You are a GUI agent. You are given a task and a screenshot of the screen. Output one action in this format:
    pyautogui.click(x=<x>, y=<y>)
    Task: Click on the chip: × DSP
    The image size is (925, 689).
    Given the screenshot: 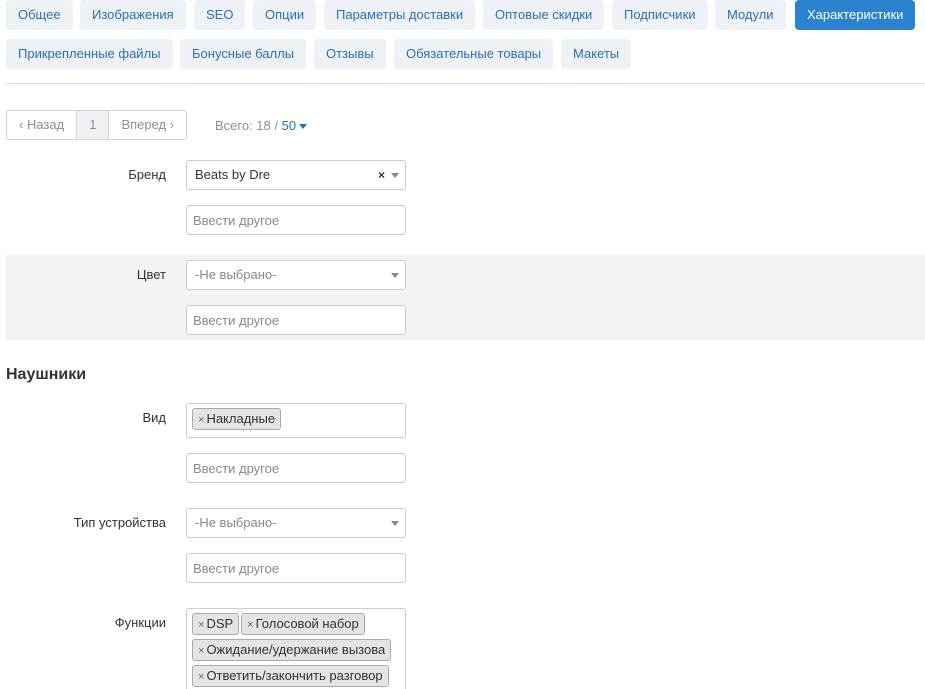 What is the action you would take?
    pyautogui.click(x=216, y=624)
    